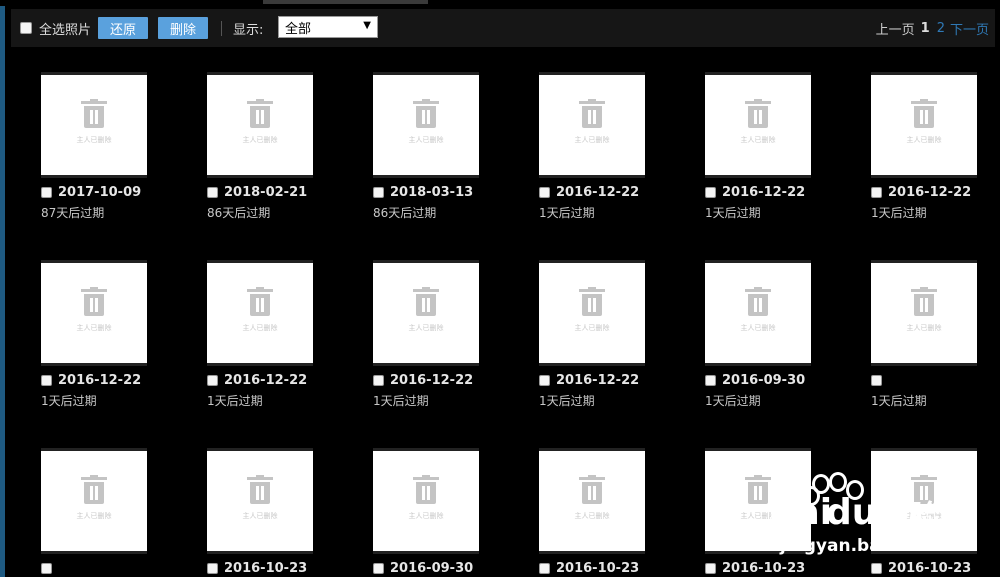 This screenshot has width=1000, height=577. I want to click on select-all-photos: 全选照片, so click(55, 28).